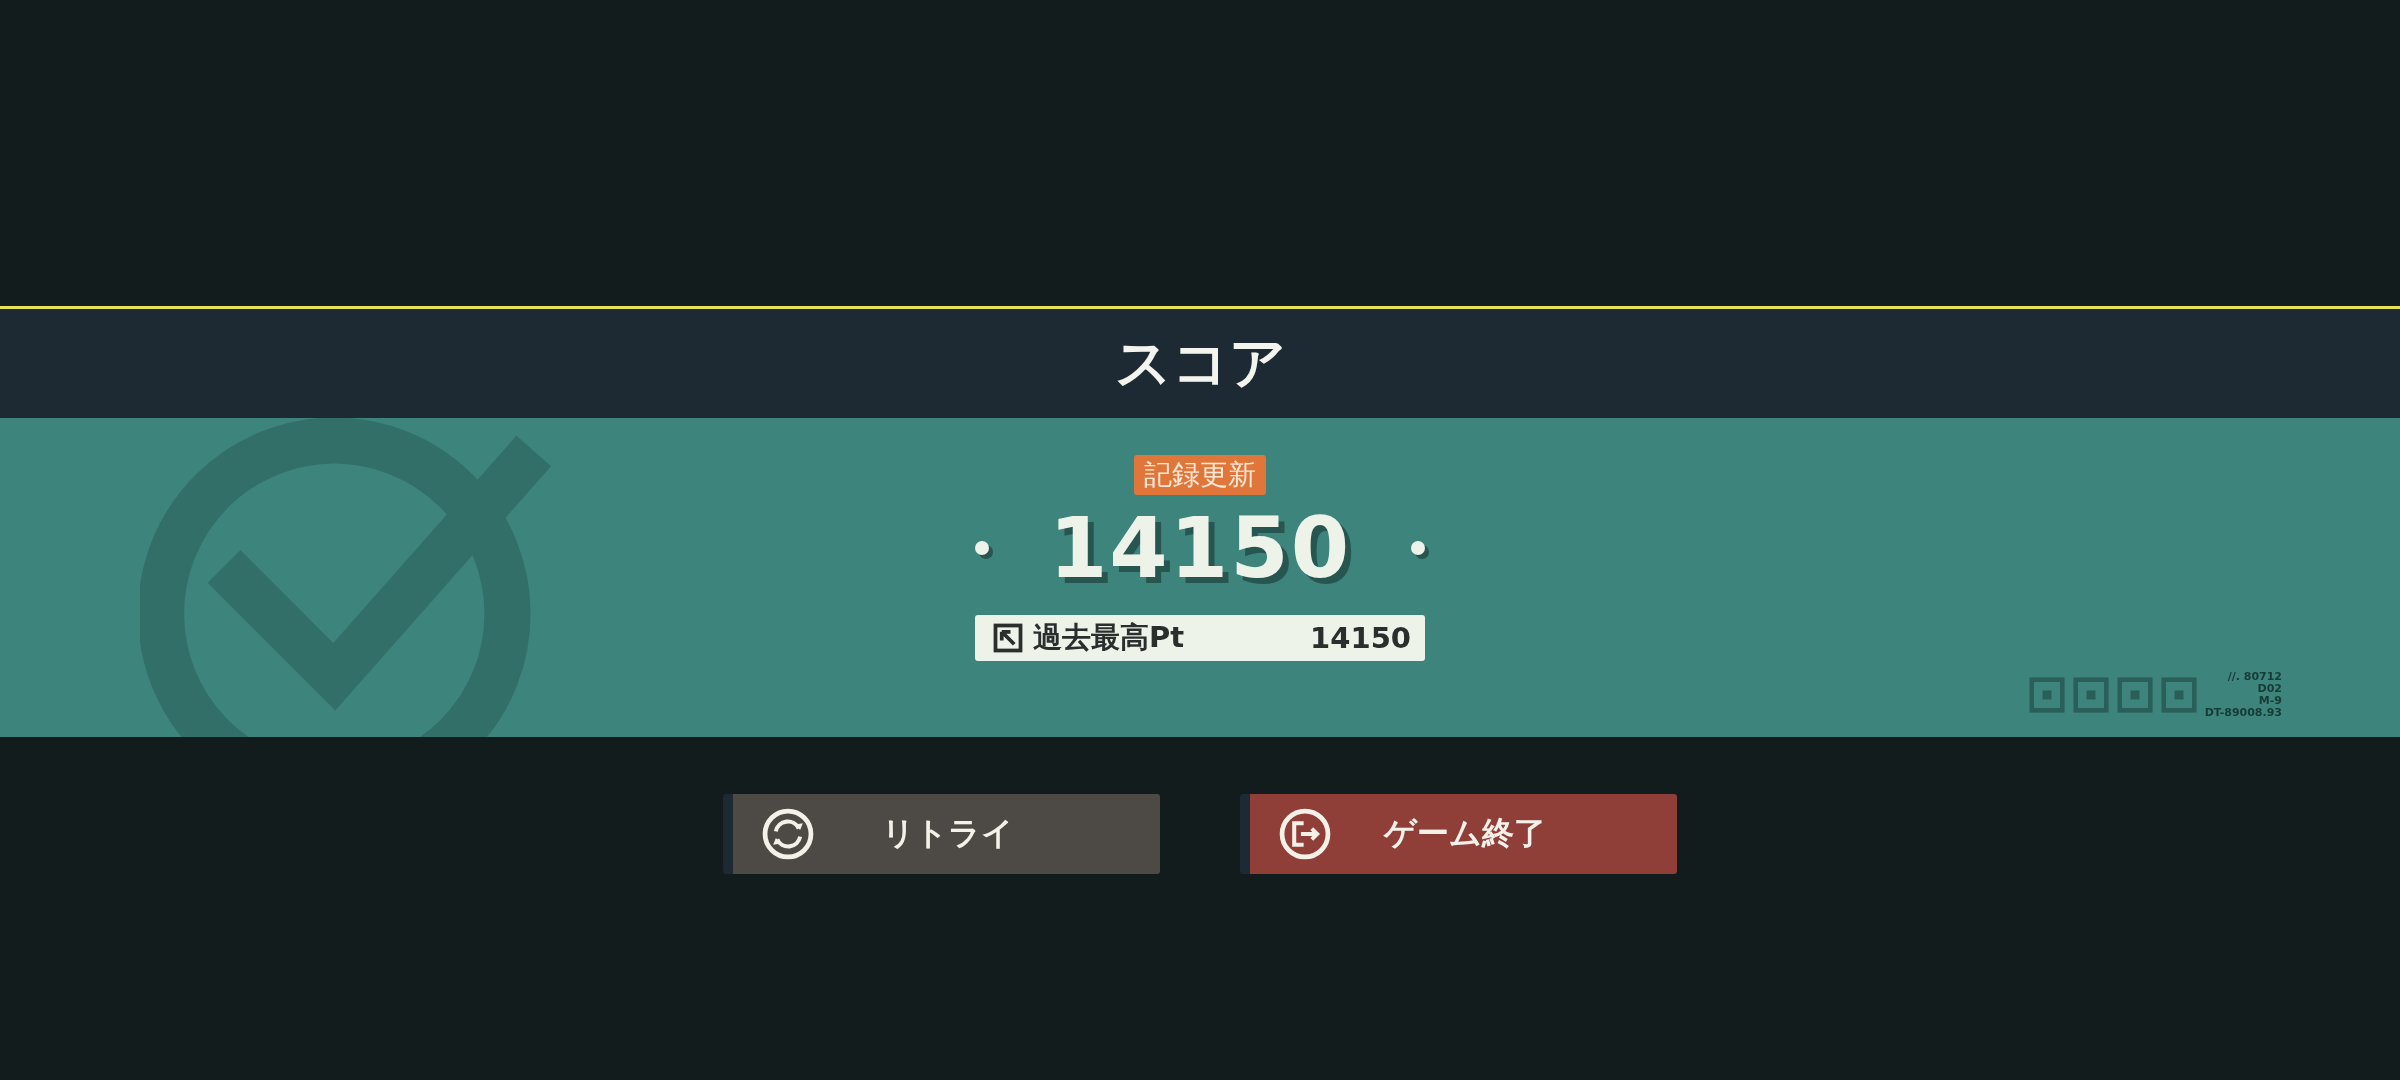 Image resolution: width=2400 pixels, height=1080 pixels. What do you see at coordinates (1458, 834) in the screenshot?
I see `quit-button: ゲーム終了` at bounding box center [1458, 834].